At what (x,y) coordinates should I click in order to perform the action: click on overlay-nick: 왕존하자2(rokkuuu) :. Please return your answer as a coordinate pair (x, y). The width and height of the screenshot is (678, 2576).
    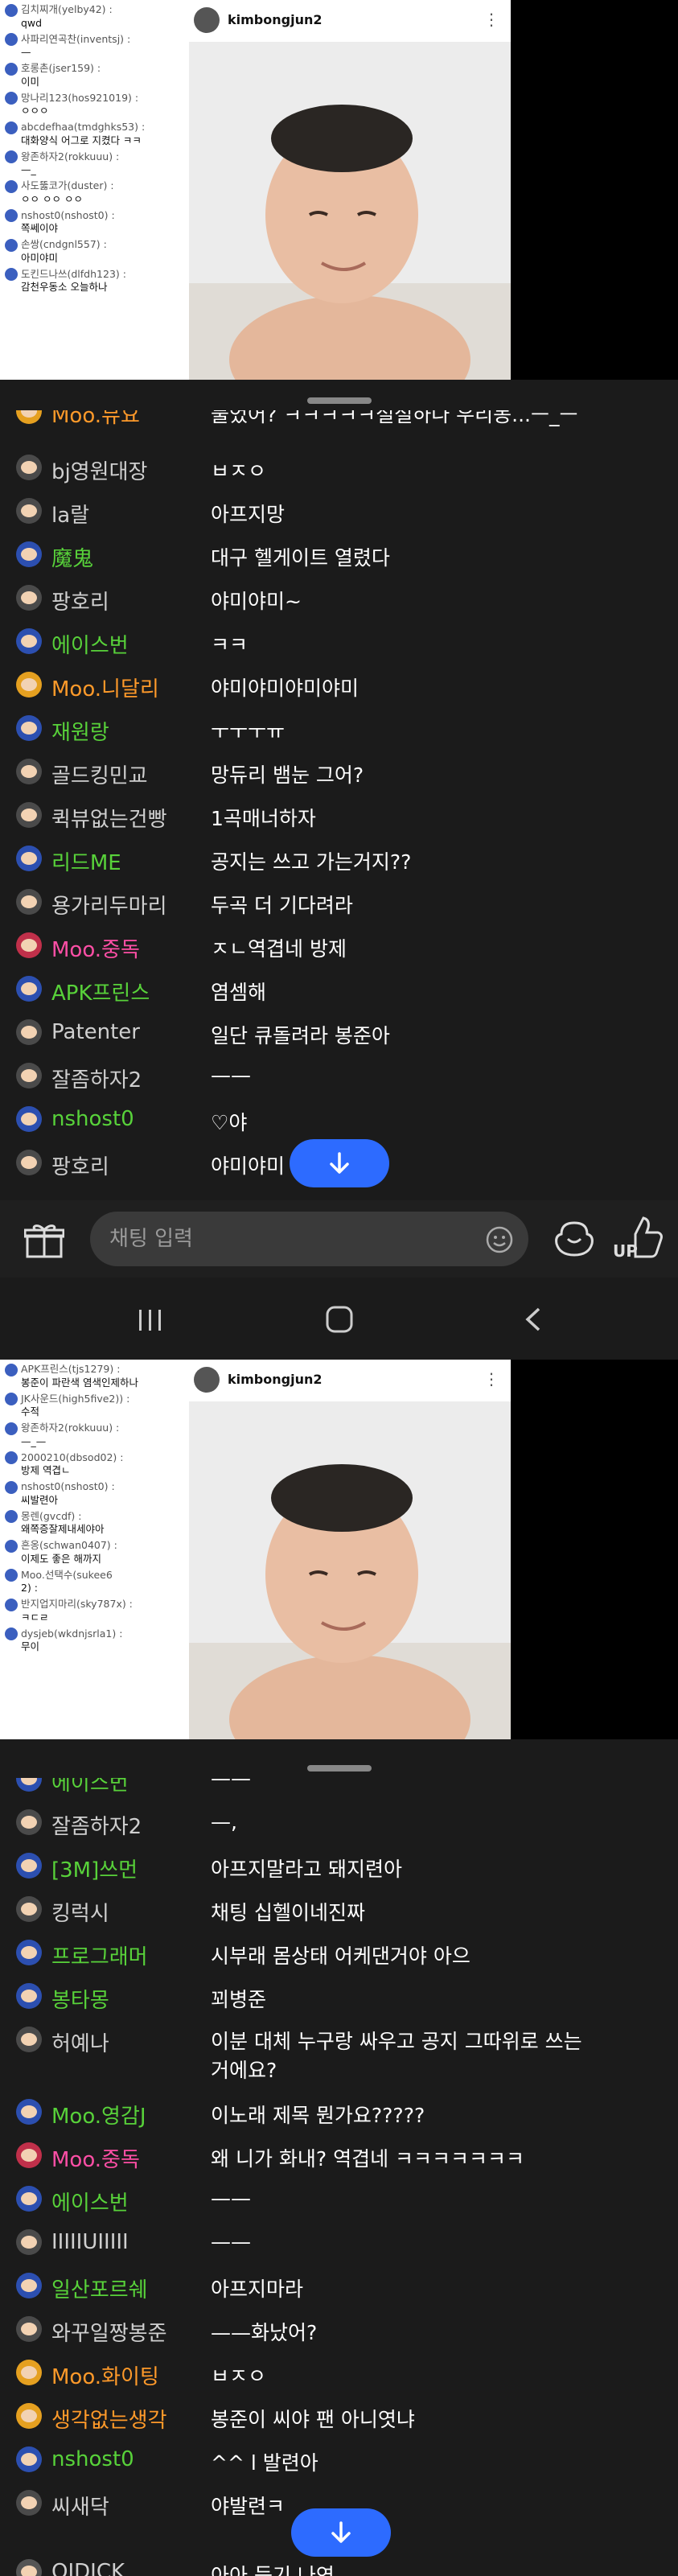
    Looking at the image, I should click on (70, 1428).